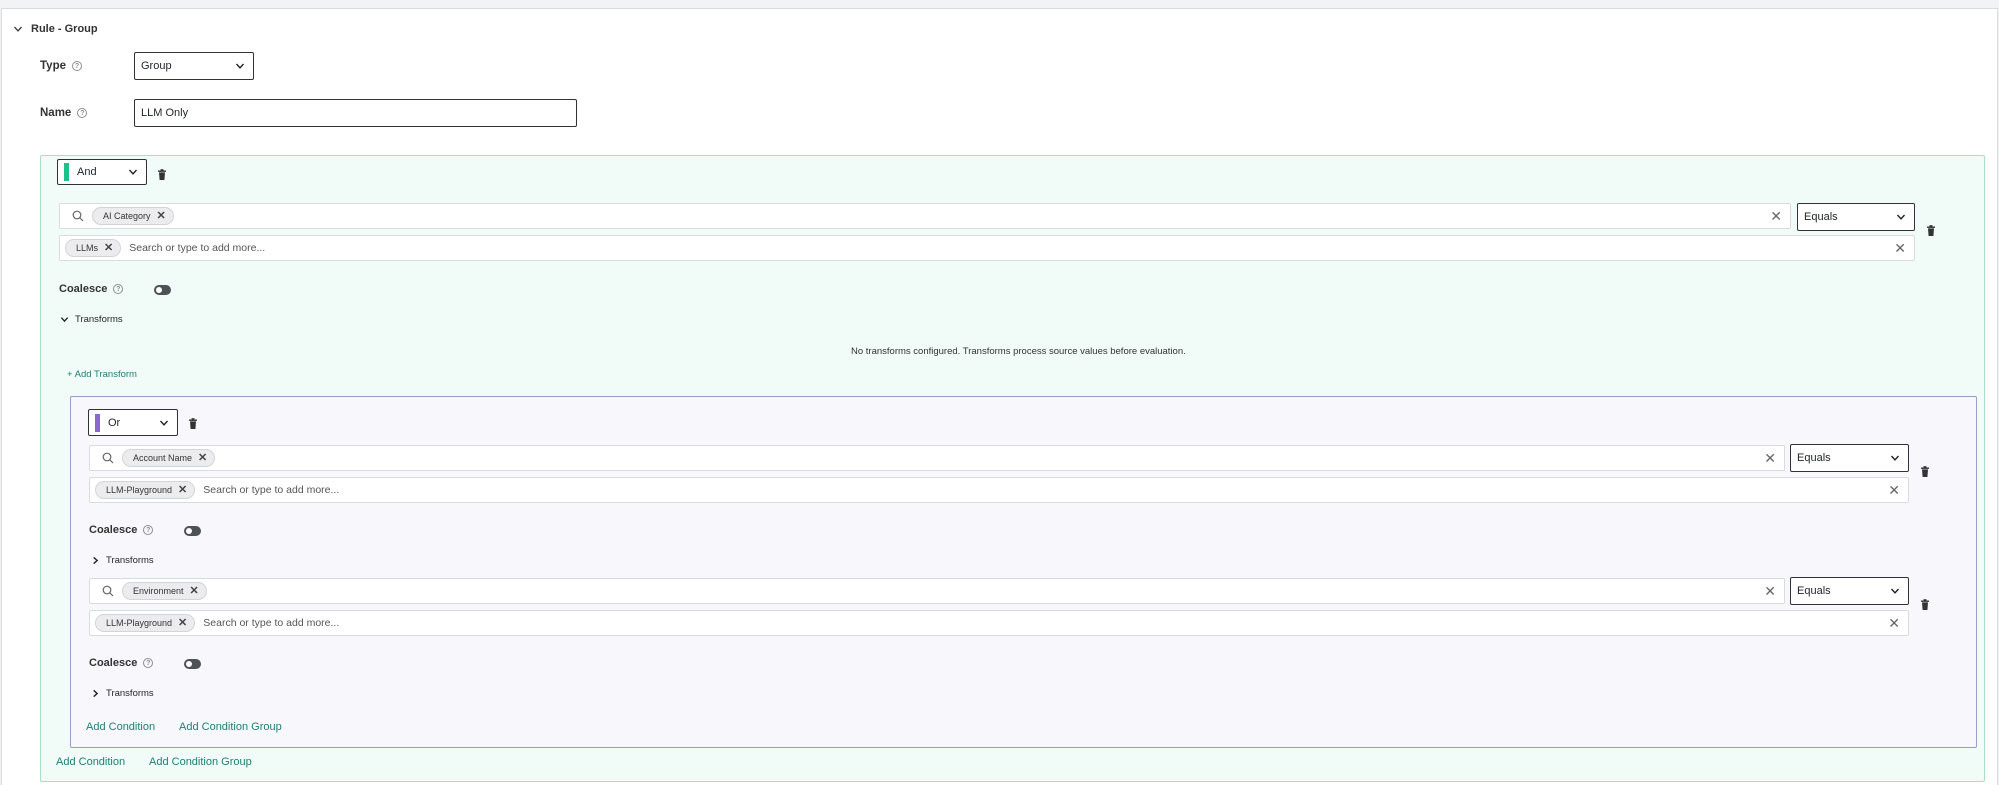 The width and height of the screenshot is (1999, 785). I want to click on or-condition1-field: Account Name ✕ ✕, so click(937, 458).